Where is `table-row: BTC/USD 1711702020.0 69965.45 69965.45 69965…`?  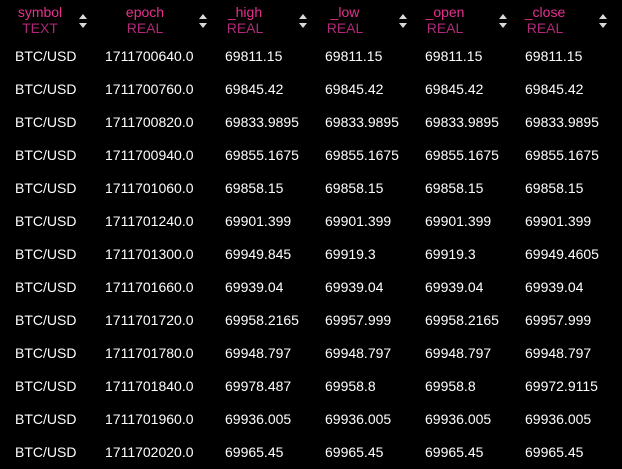
table-row: BTC/USD 1711702020.0 69965.45 69965.45 69965… is located at coordinates (311, 452).